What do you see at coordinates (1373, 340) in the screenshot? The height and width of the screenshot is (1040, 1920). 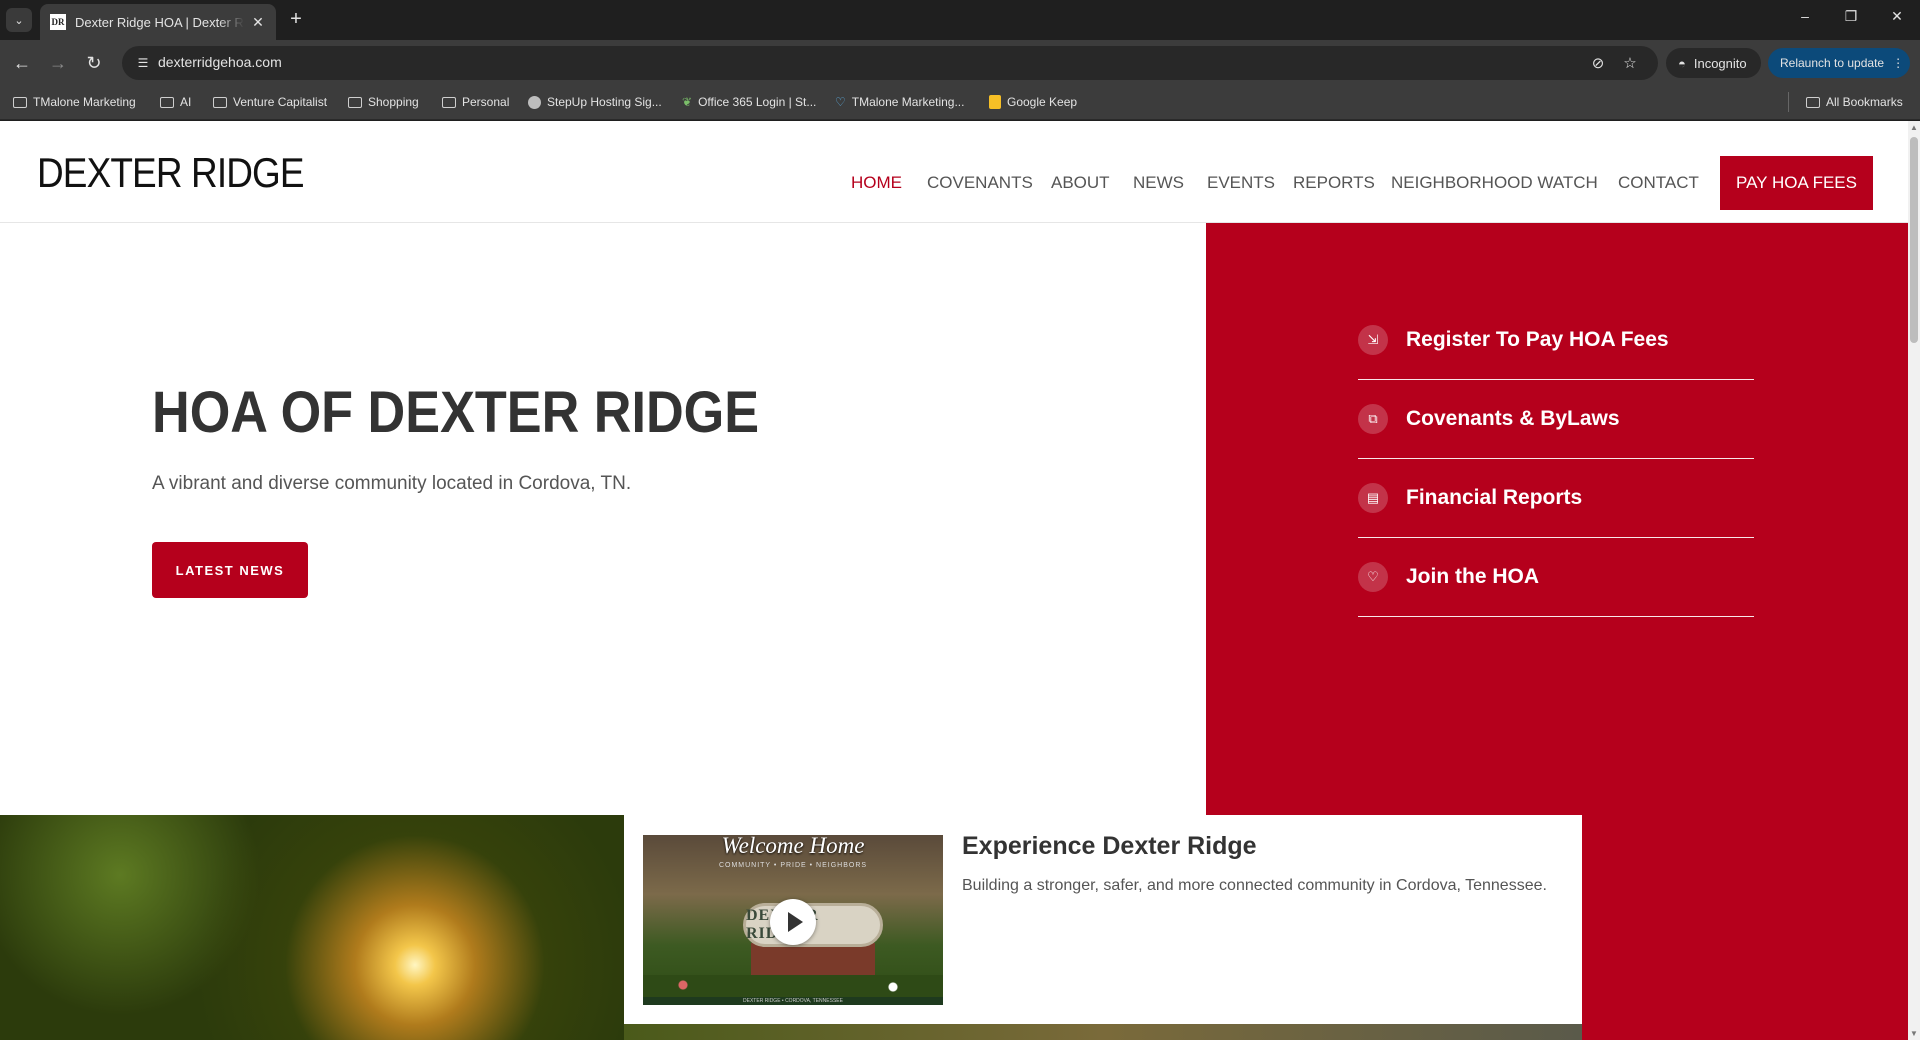 I see `register-icon: ⇲` at bounding box center [1373, 340].